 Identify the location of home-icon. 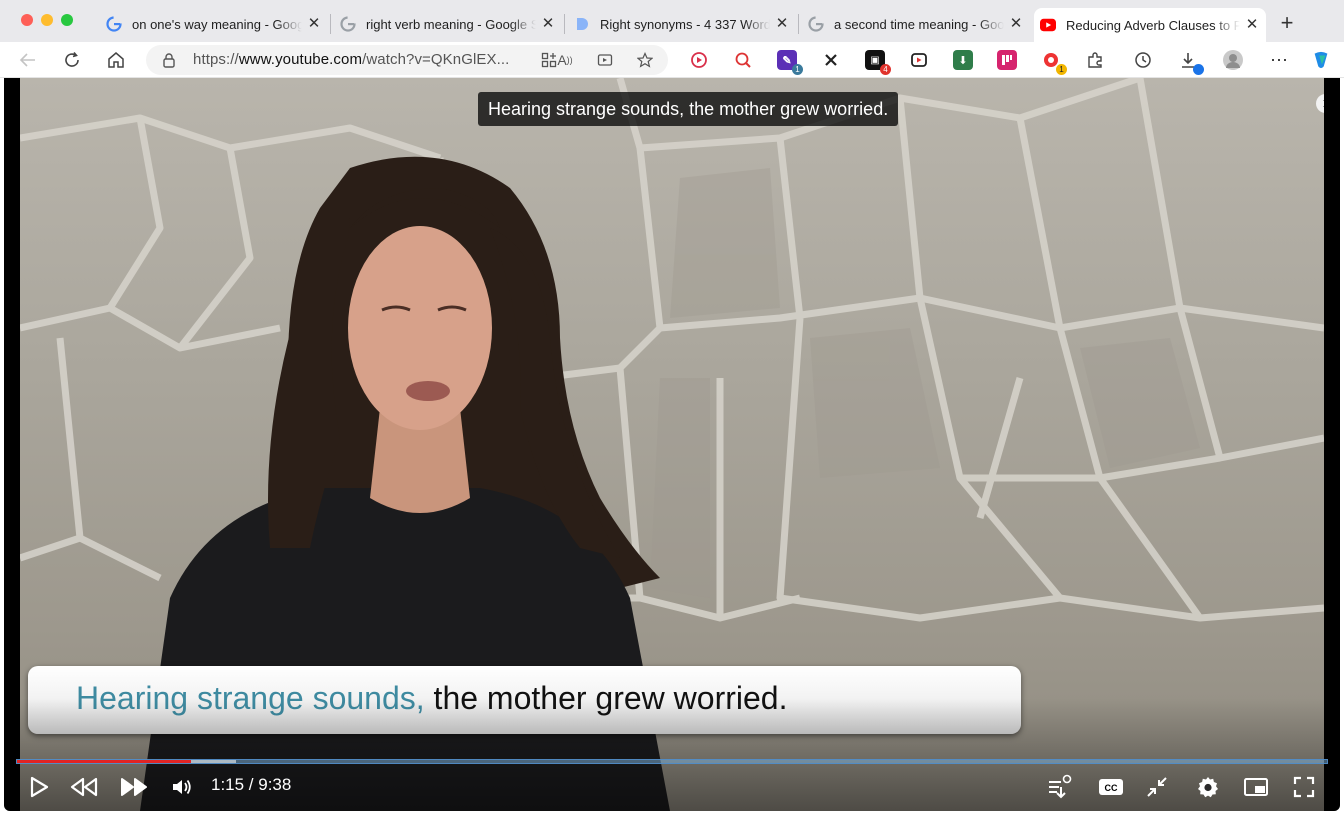
(116, 60).